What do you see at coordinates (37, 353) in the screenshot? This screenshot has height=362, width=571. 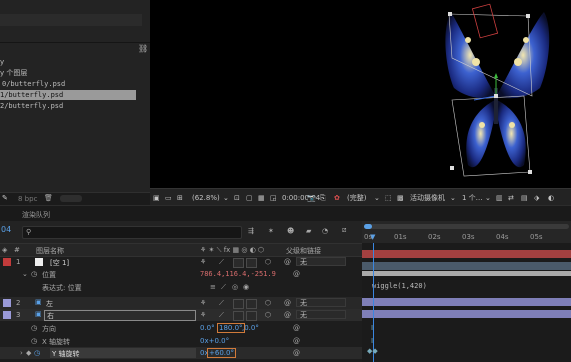 I see `stopwatch-active-icon: ◷` at bounding box center [37, 353].